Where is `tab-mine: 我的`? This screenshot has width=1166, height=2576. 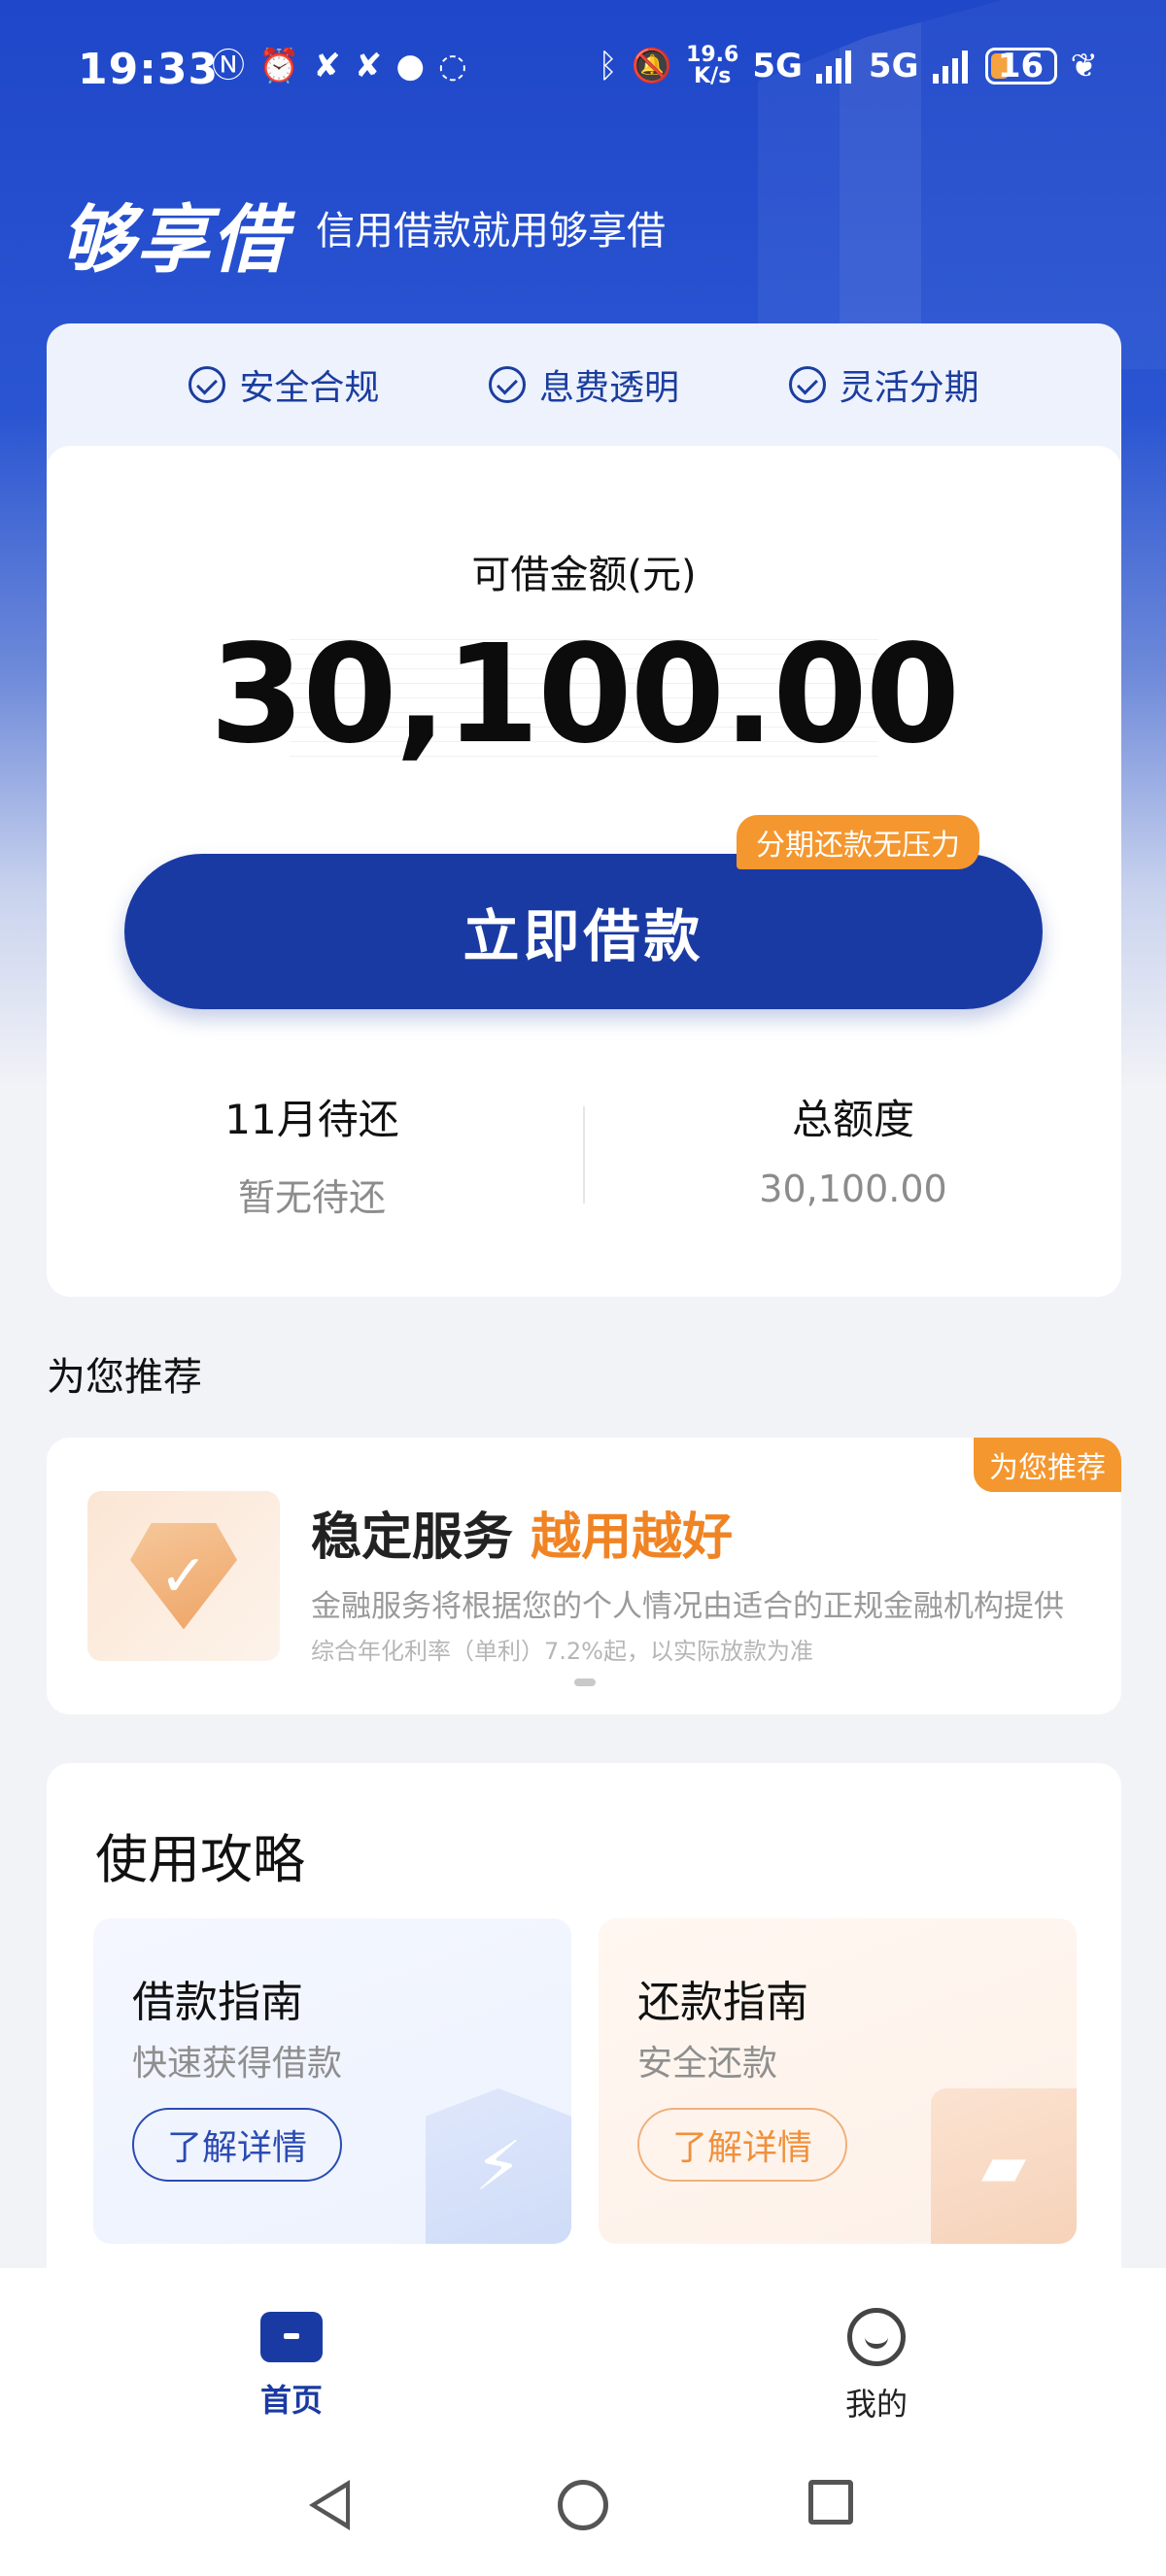 tab-mine: 我的 is located at coordinates (876, 2366).